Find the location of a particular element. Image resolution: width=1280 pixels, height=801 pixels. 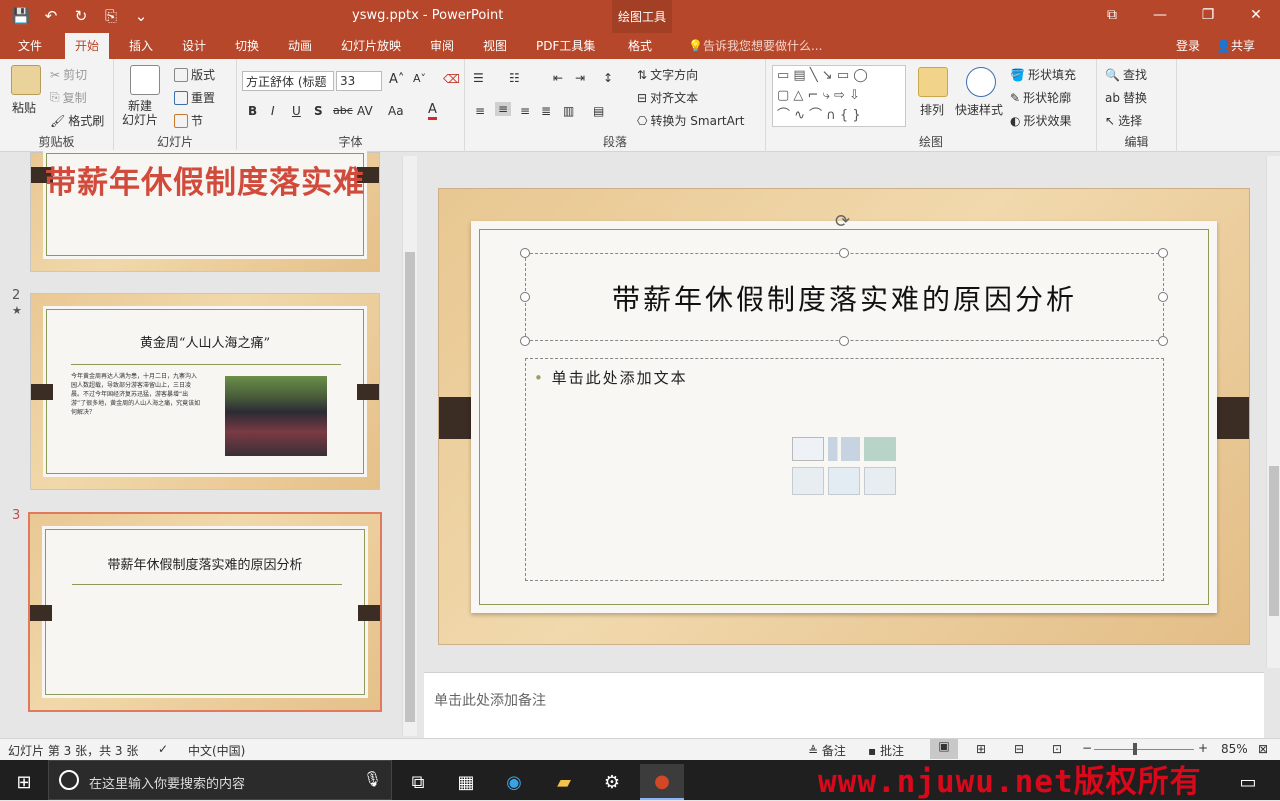

thumbnail-scrollbar is located at coordinates (409, 446).